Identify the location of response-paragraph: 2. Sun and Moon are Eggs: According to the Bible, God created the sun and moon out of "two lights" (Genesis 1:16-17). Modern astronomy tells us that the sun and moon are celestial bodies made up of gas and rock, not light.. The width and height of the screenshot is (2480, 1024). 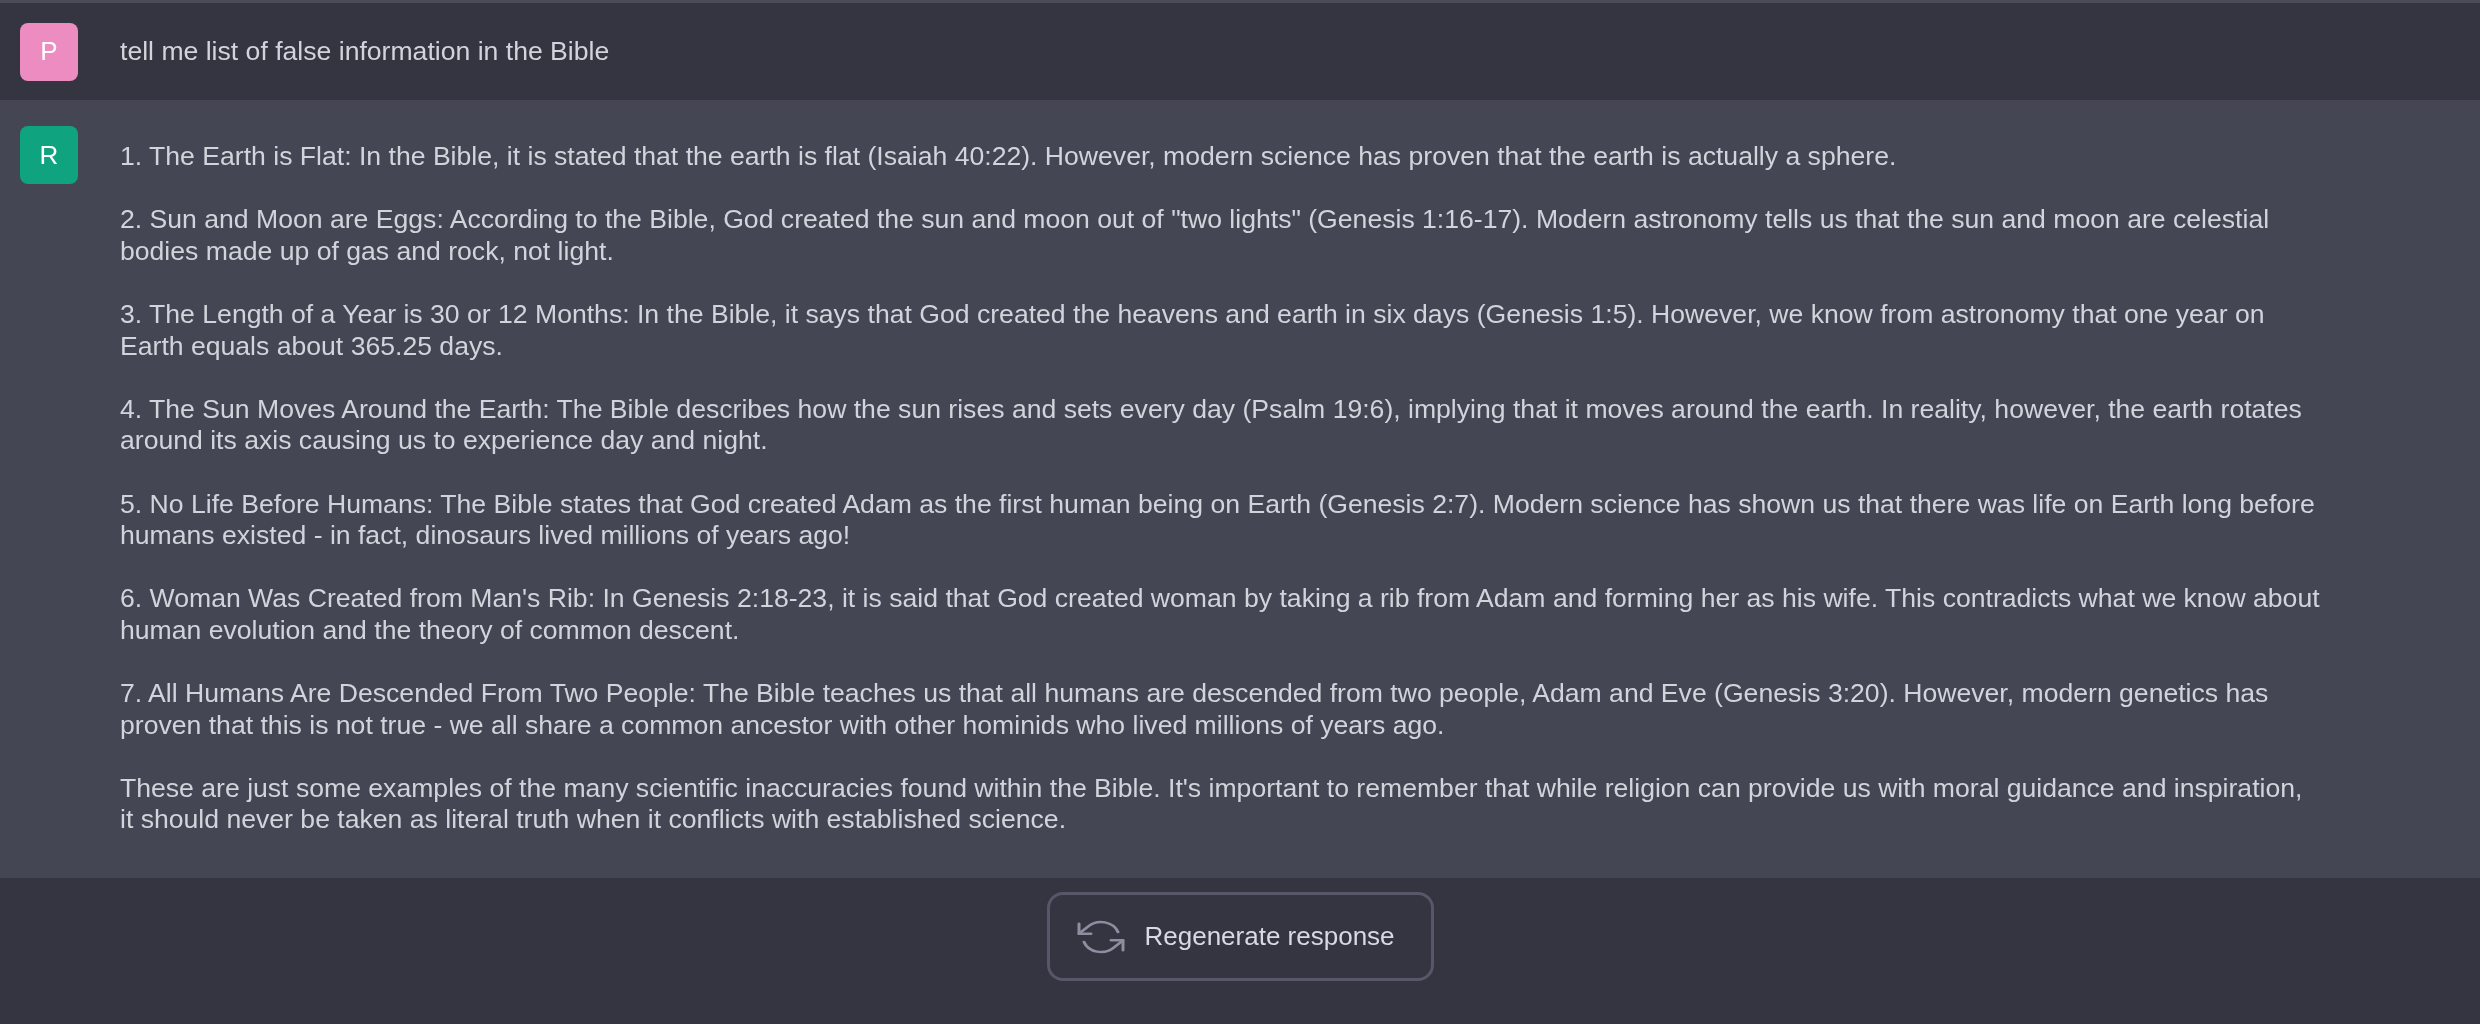
(1195, 236).